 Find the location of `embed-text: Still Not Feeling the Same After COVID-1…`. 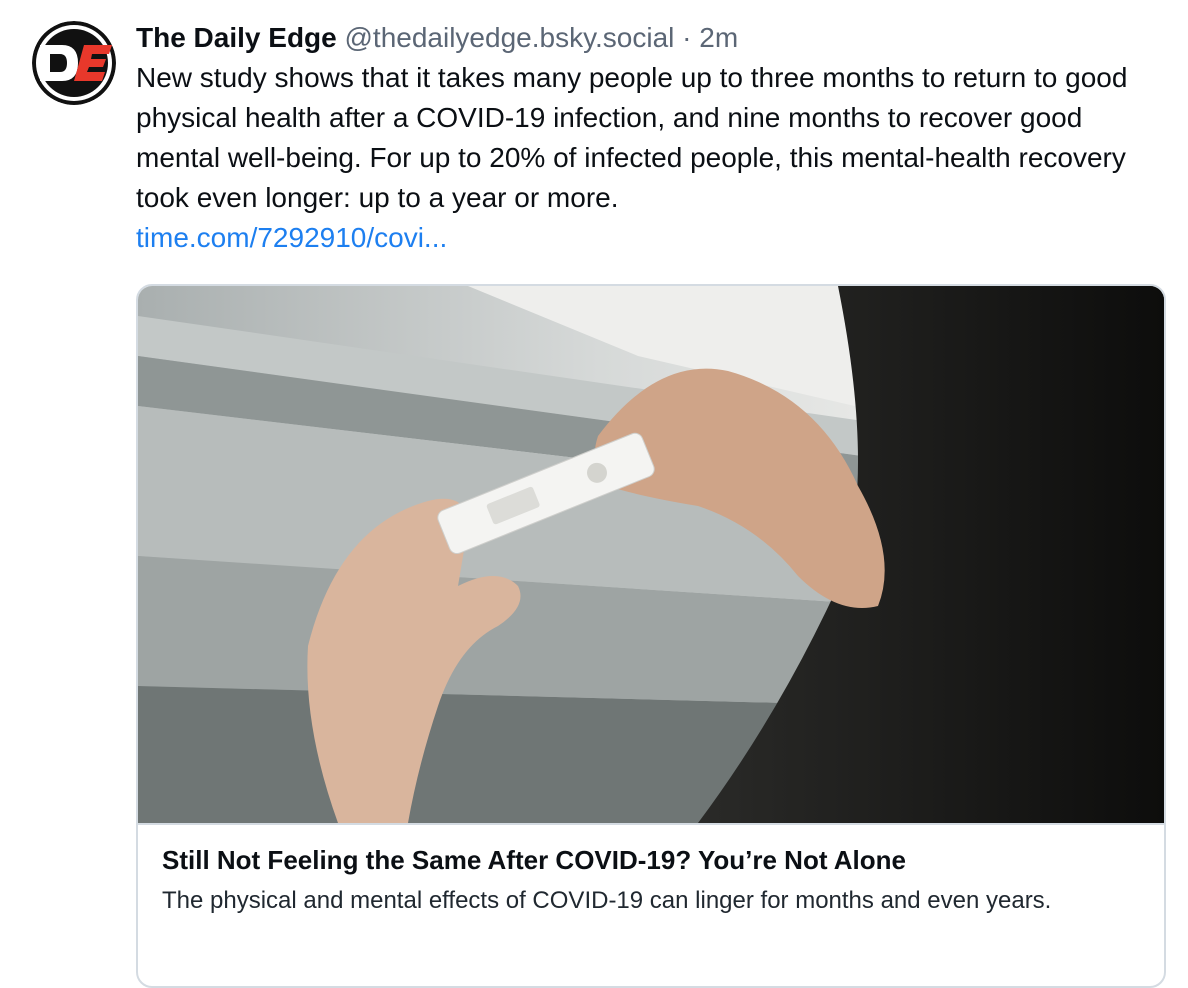

embed-text: Still Not Feeling the Same After COVID-1… is located at coordinates (652, 880).